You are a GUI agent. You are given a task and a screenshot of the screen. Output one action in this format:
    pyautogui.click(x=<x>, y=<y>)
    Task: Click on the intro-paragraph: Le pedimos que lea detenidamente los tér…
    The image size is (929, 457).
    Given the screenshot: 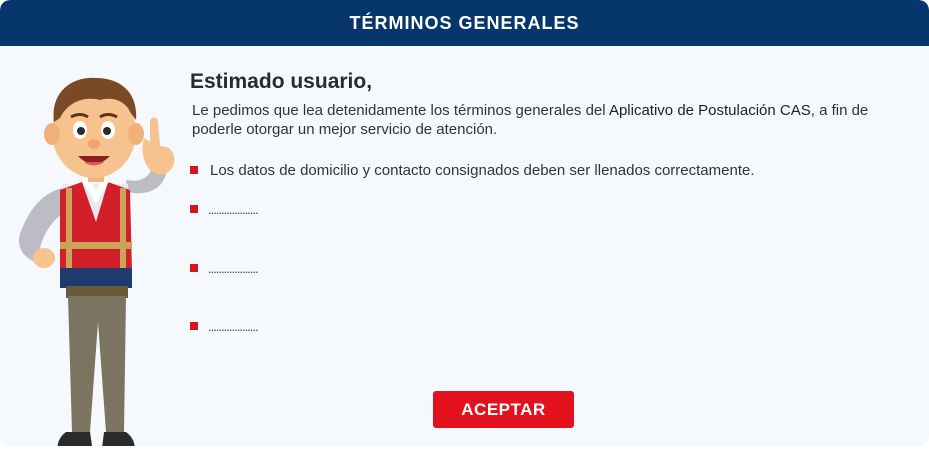 What is the action you would take?
    pyautogui.click(x=539, y=120)
    